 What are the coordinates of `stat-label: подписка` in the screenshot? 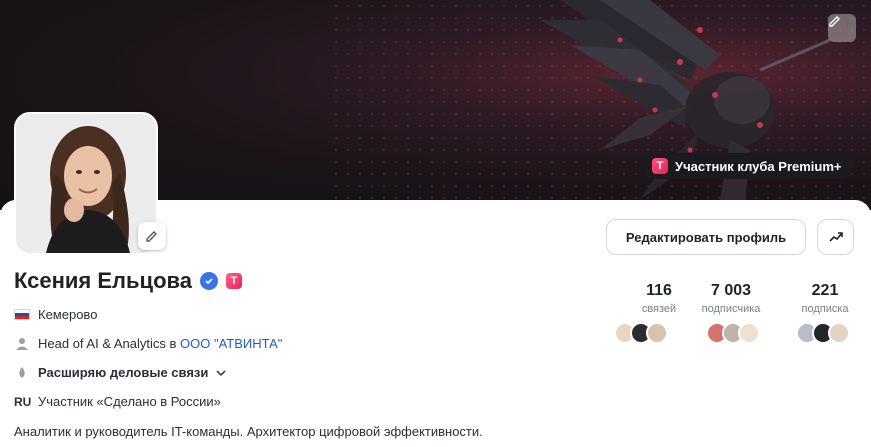 It's located at (825, 309).